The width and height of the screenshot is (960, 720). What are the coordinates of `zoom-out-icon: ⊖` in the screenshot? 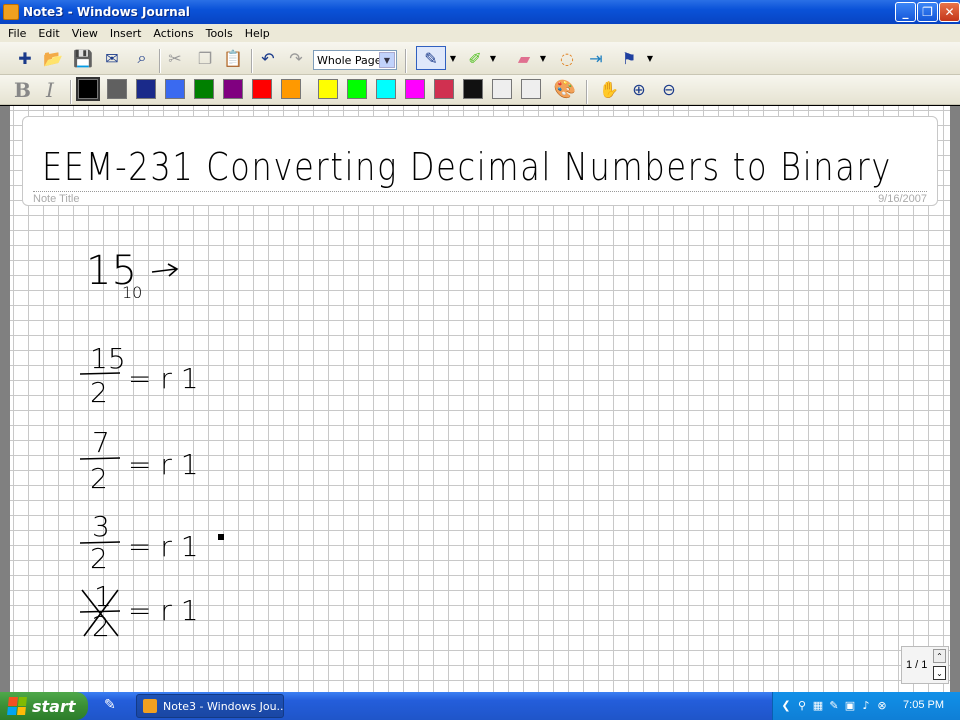 It's located at (669, 89).